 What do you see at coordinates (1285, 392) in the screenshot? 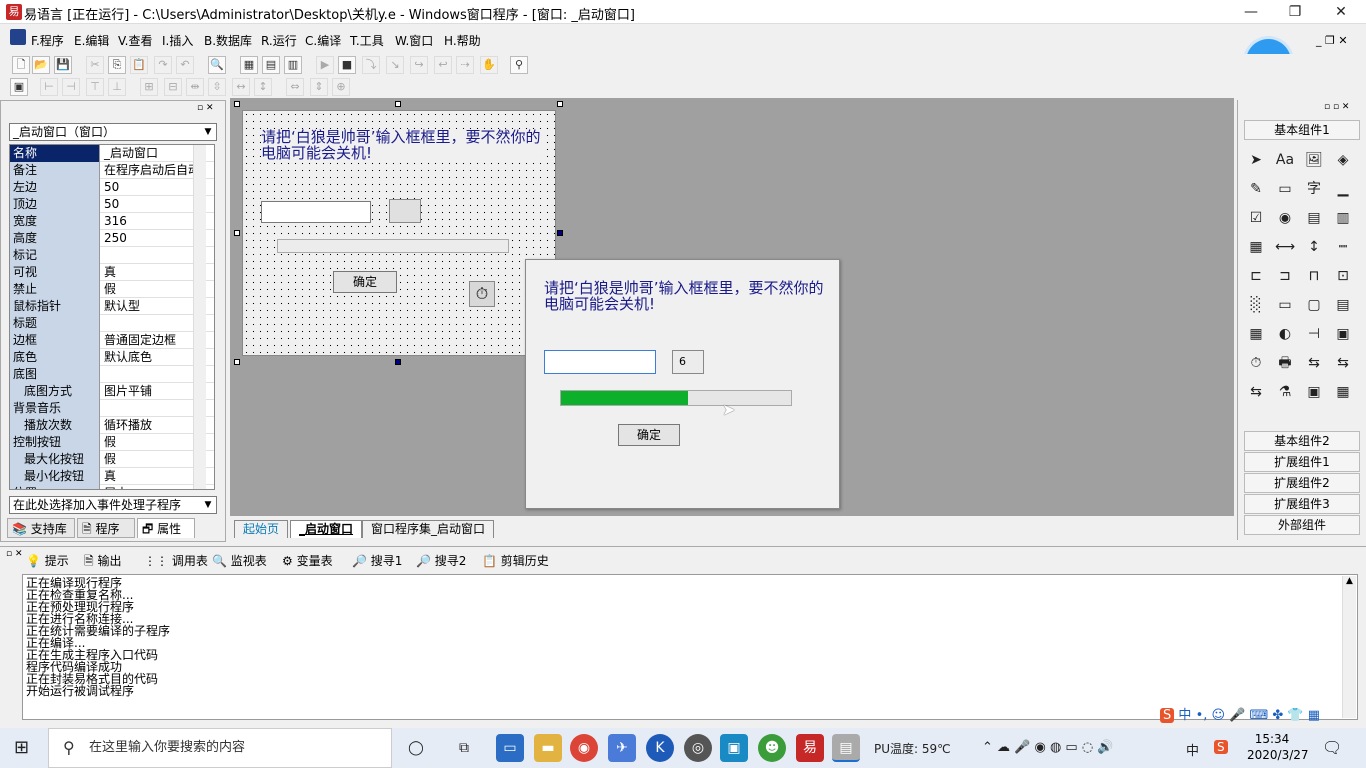
I see `pipe-icon: ⚗` at bounding box center [1285, 392].